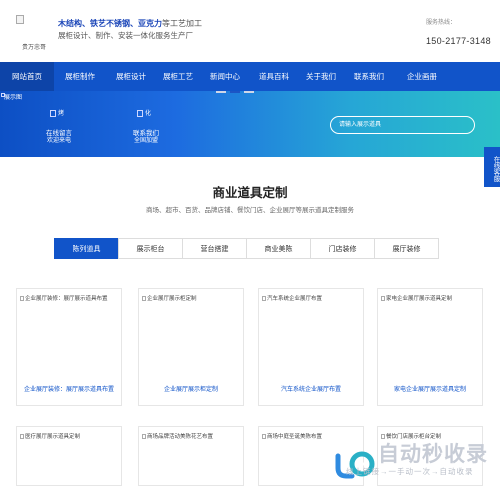  I want to click on feature-sub: 全国加盟, so click(145, 141).